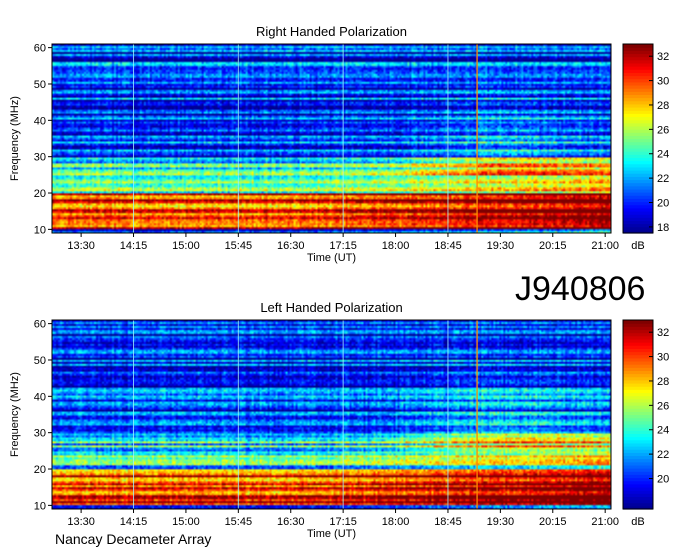  What do you see at coordinates (133, 539) in the screenshot?
I see `credit-label: Nancay Decameter Array` at bounding box center [133, 539].